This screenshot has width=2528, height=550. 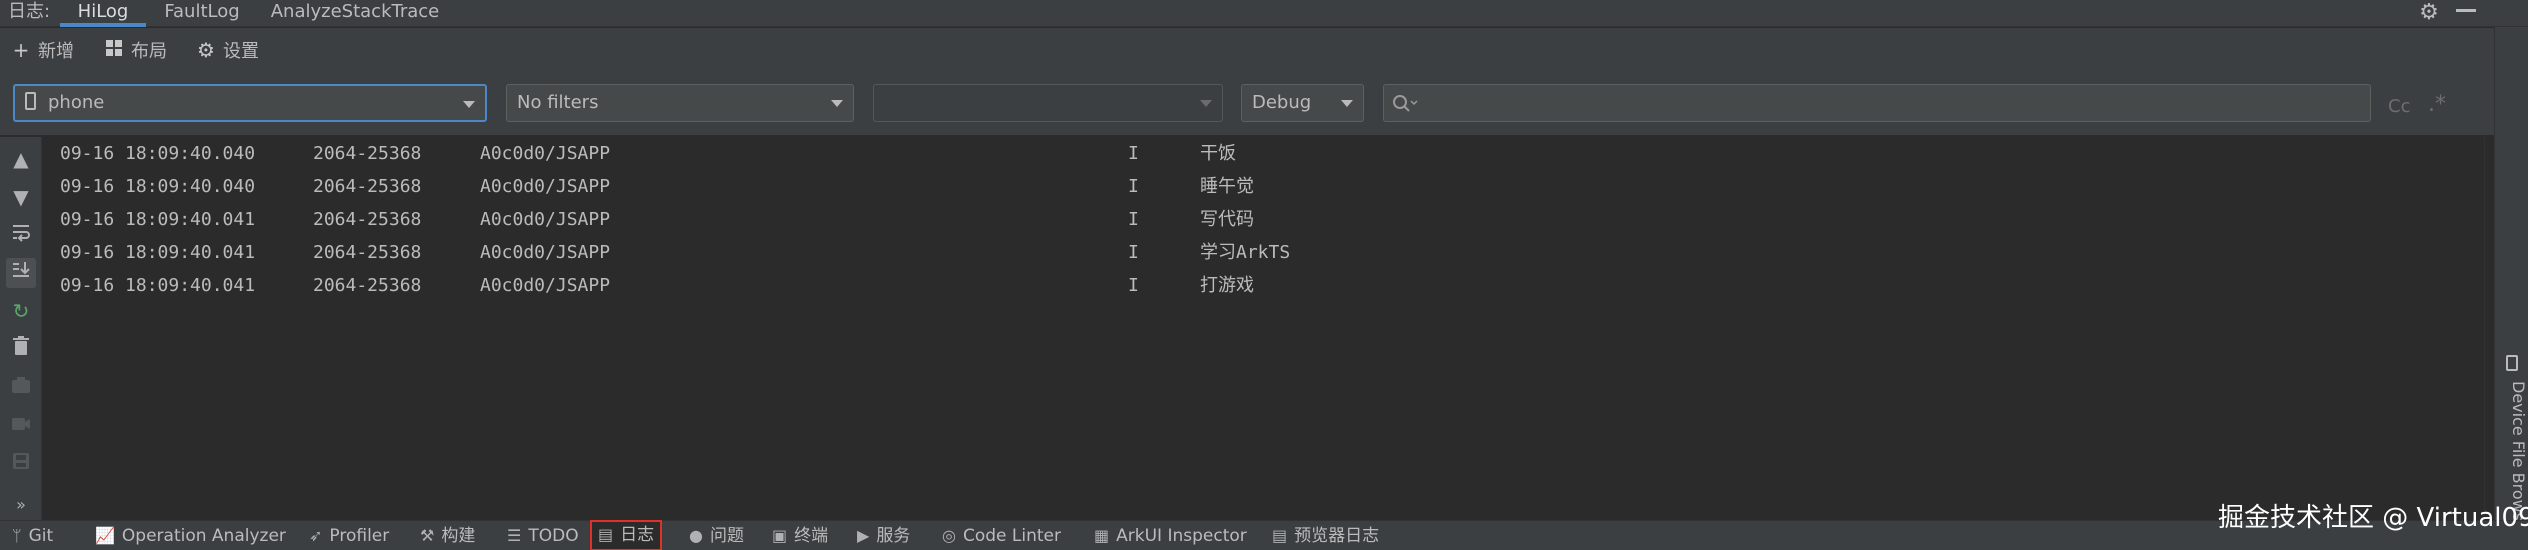 I want to click on device-select: phone, so click(x=250, y=103).